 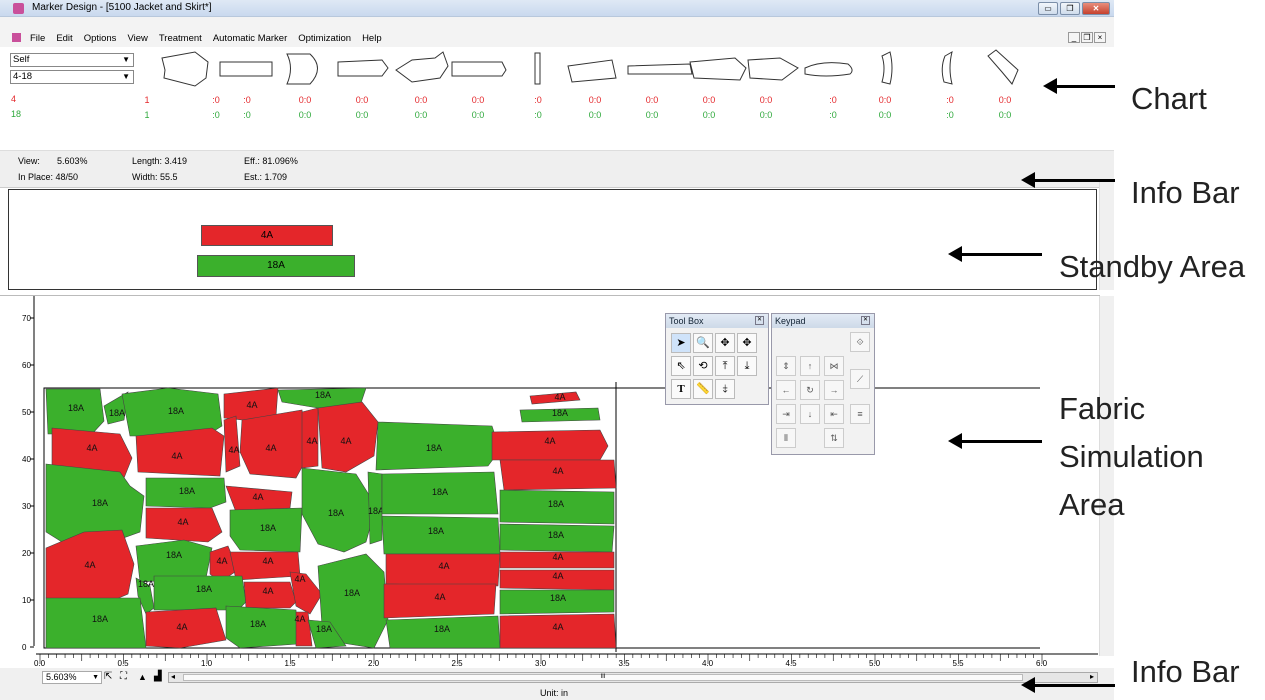 What do you see at coordinates (860, 414) in the screenshot?
I see `align-top-icon: ≡` at bounding box center [860, 414].